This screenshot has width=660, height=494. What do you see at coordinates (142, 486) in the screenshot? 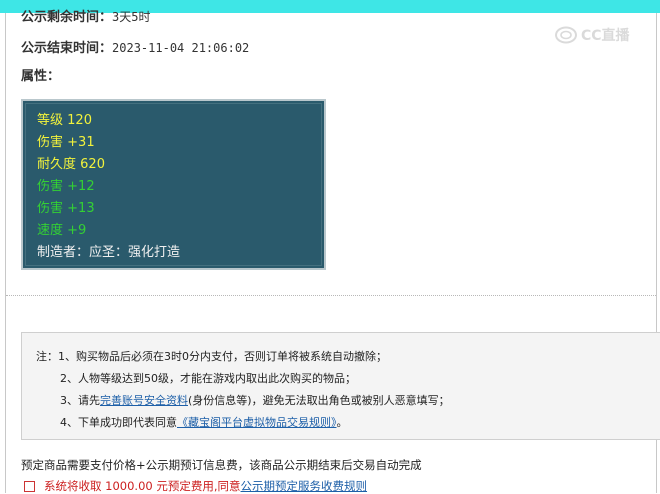
I see `agreement-text: 系统将收取 1000.00 元预定费用,同意` at bounding box center [142, 486].